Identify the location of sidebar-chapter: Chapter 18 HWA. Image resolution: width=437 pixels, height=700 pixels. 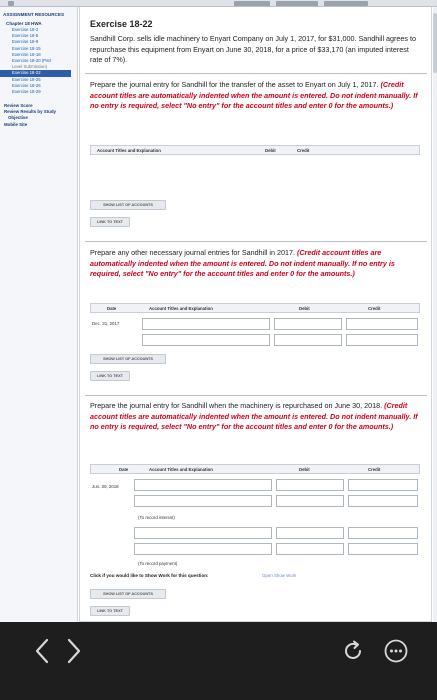
(38, 23).